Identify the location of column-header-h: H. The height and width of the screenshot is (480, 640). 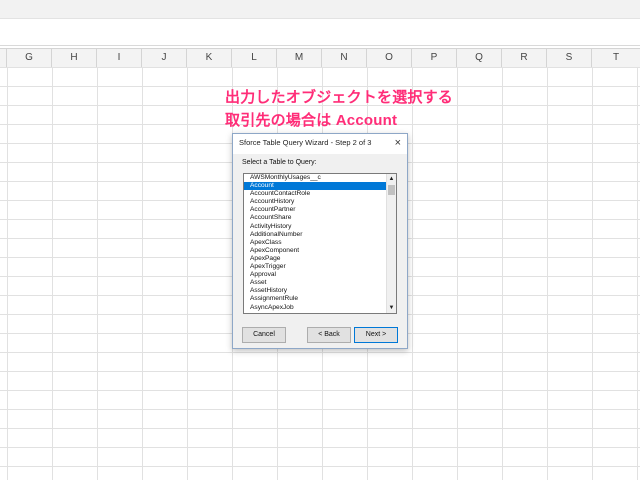
(74, 58).